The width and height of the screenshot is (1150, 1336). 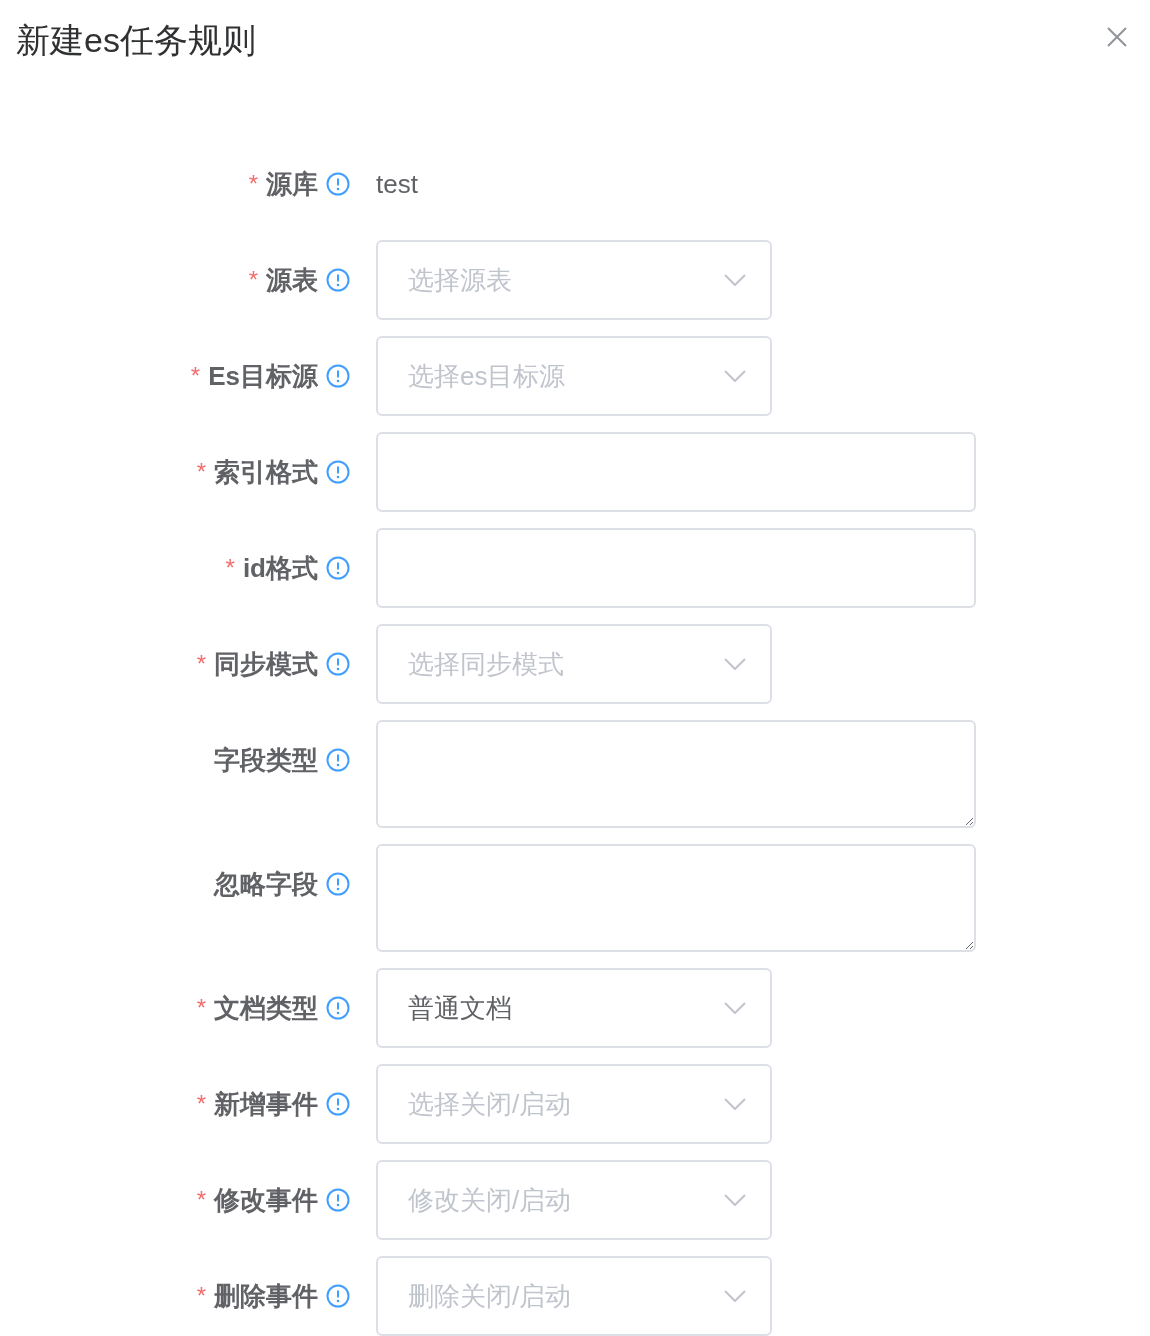 I want to click on field-value: test, so click(x=397, y=184).